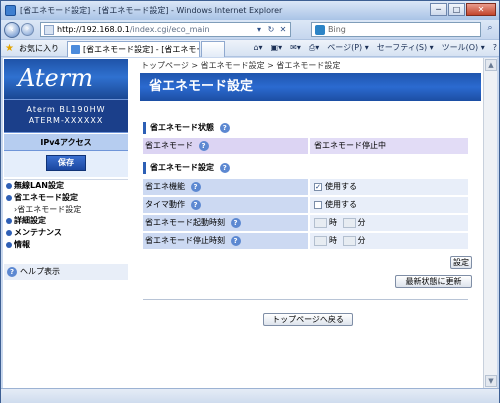 The image size is (500, 403). Describe the element at coordinates (318, 186) in the screenshot. I see `eco-function-checkbox: ✓` at that location.